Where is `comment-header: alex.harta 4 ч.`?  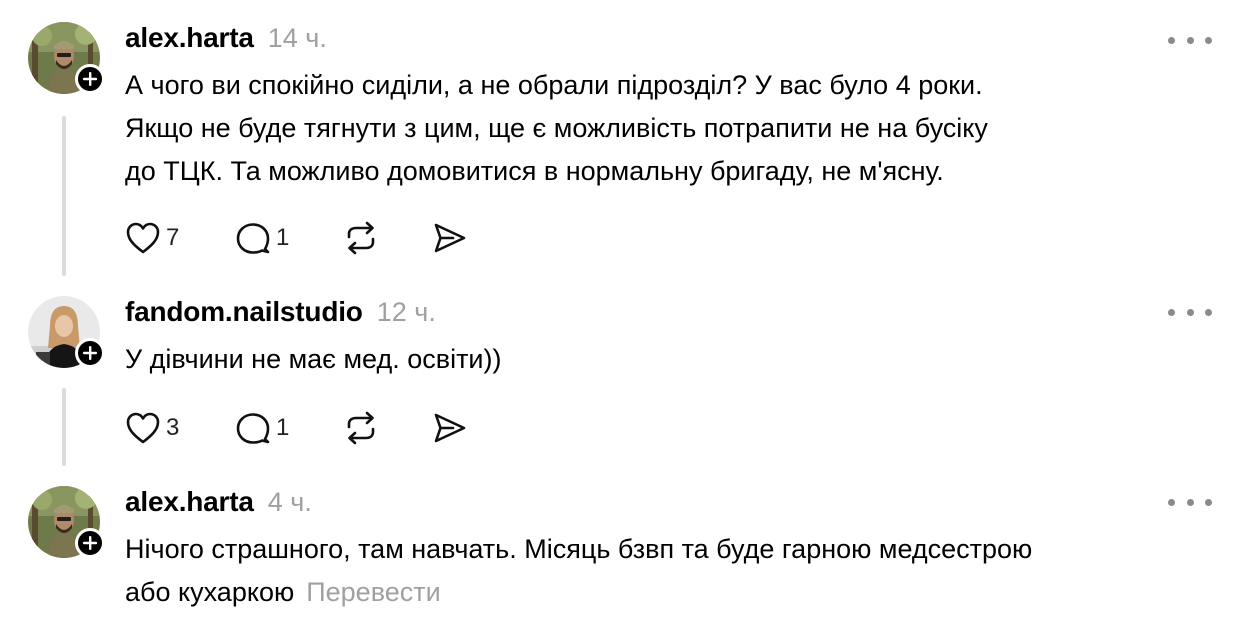
comment-header: alex.harta 4 ч. is located at coordinates (218, 504).